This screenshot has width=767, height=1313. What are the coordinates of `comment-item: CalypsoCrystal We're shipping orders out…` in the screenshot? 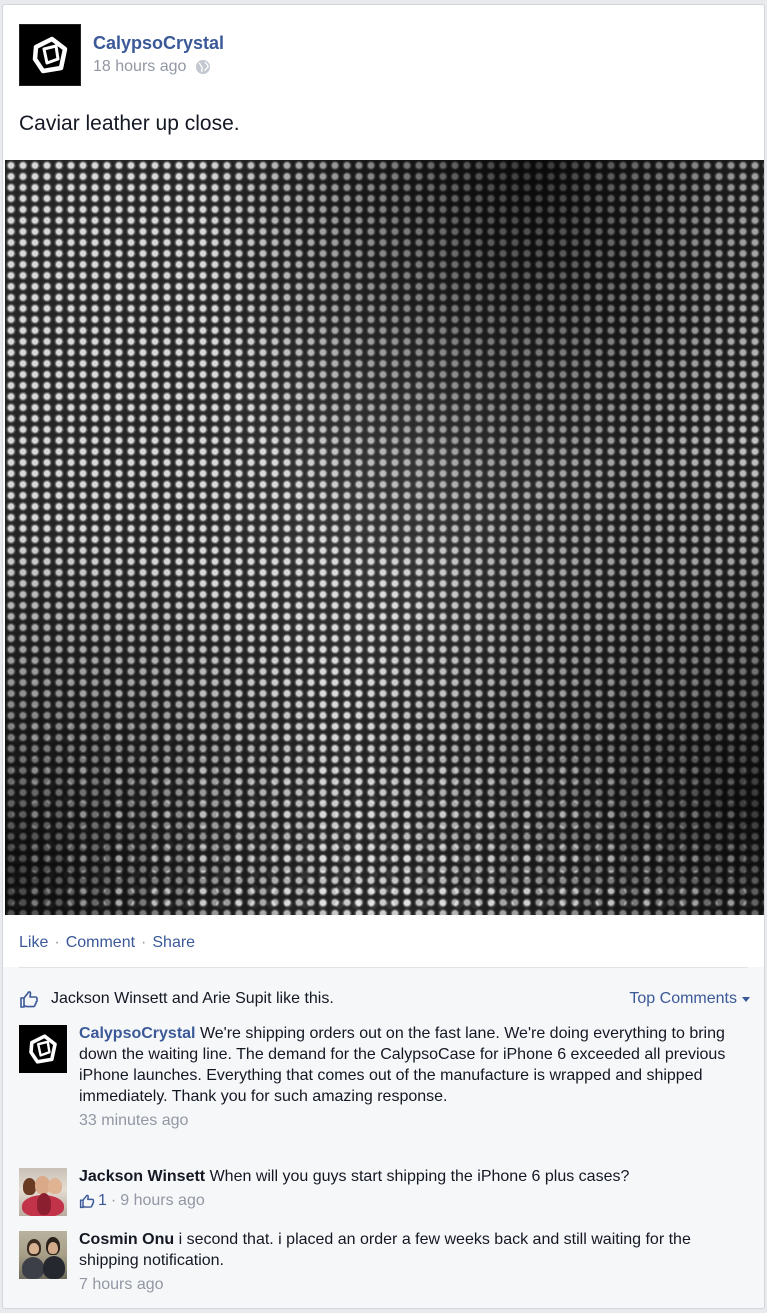 It's located at (384, 1088).